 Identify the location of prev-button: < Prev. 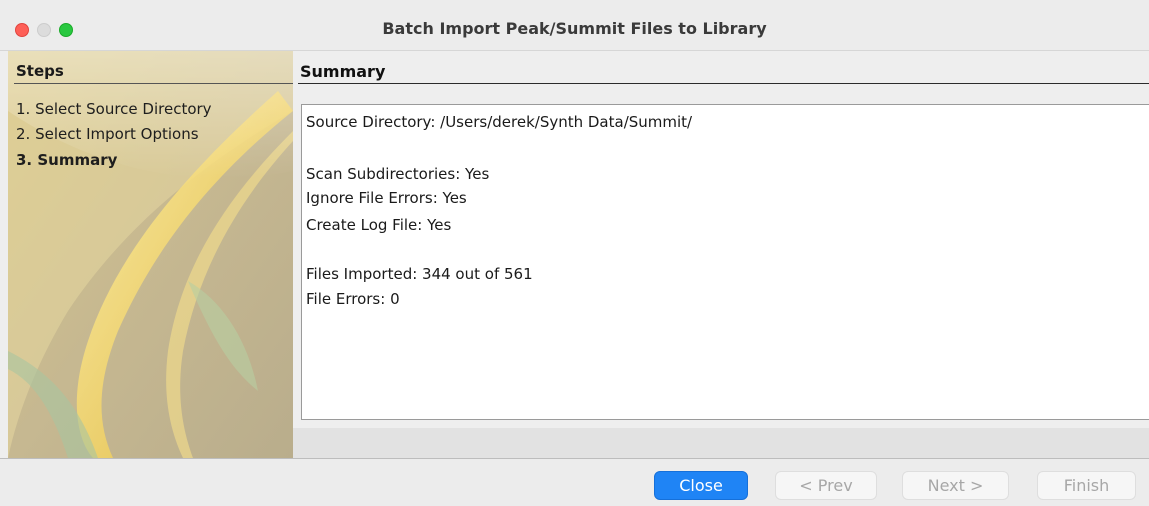
(826, 485).